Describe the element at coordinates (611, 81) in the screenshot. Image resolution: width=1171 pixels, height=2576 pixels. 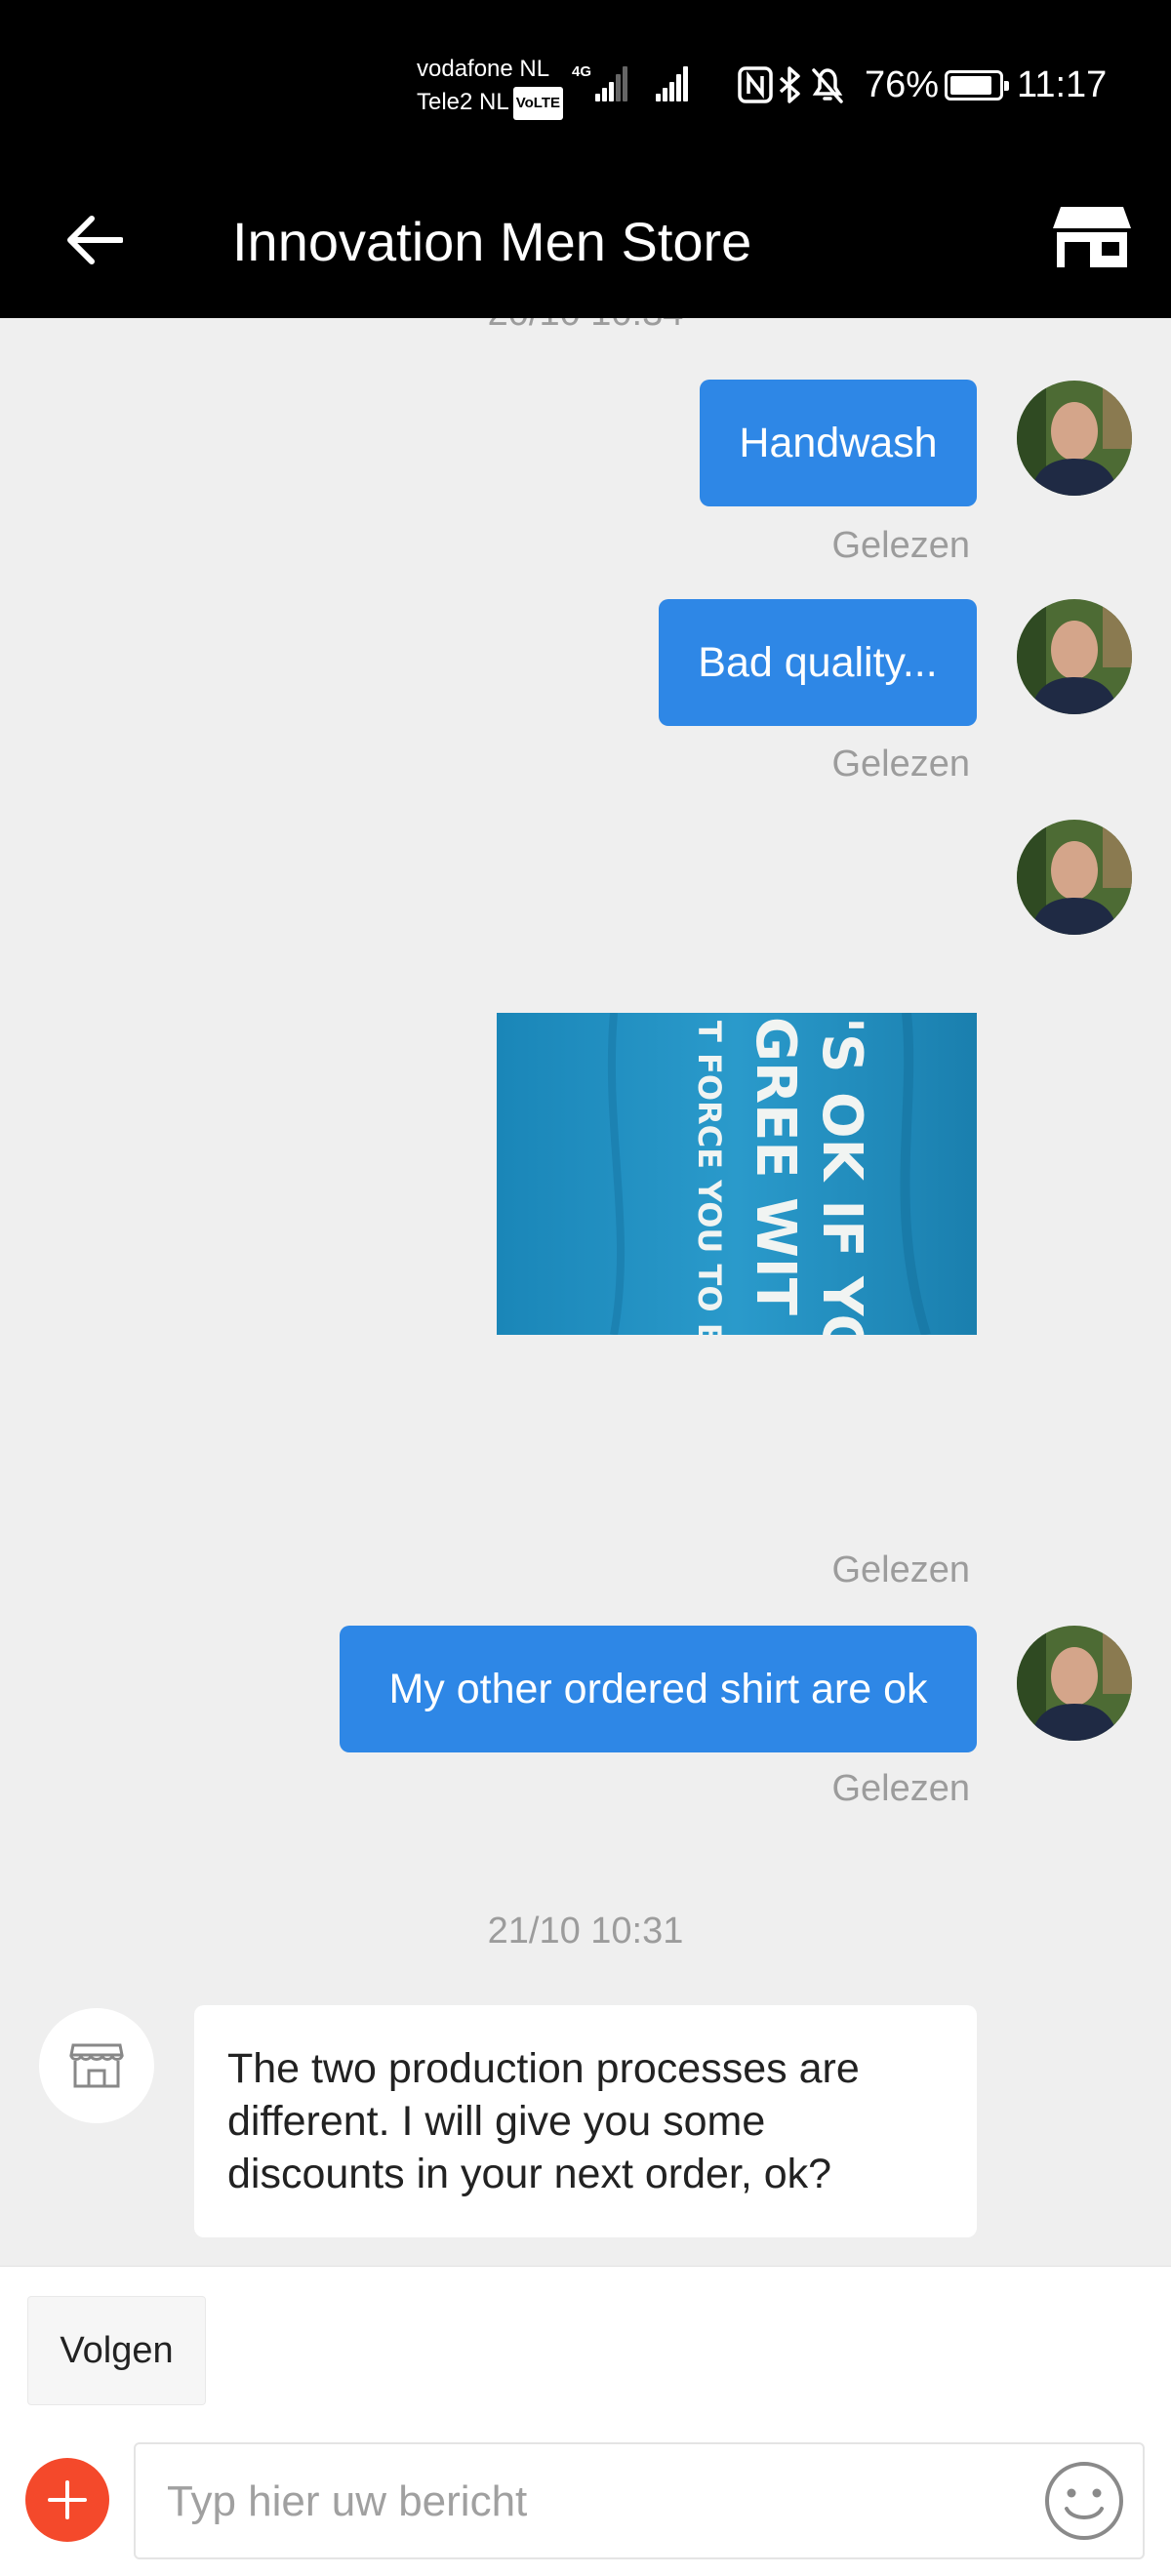
I see `signal-icon` at that location.